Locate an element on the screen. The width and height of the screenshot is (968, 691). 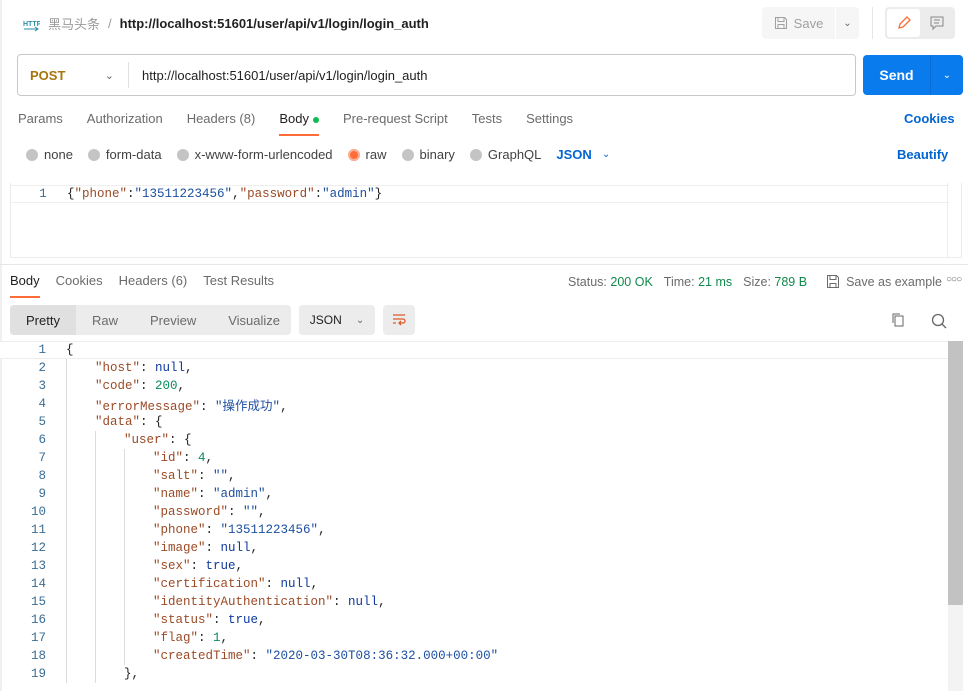
save-button-group: Save ⌄ is located at coordinates (810, 23).